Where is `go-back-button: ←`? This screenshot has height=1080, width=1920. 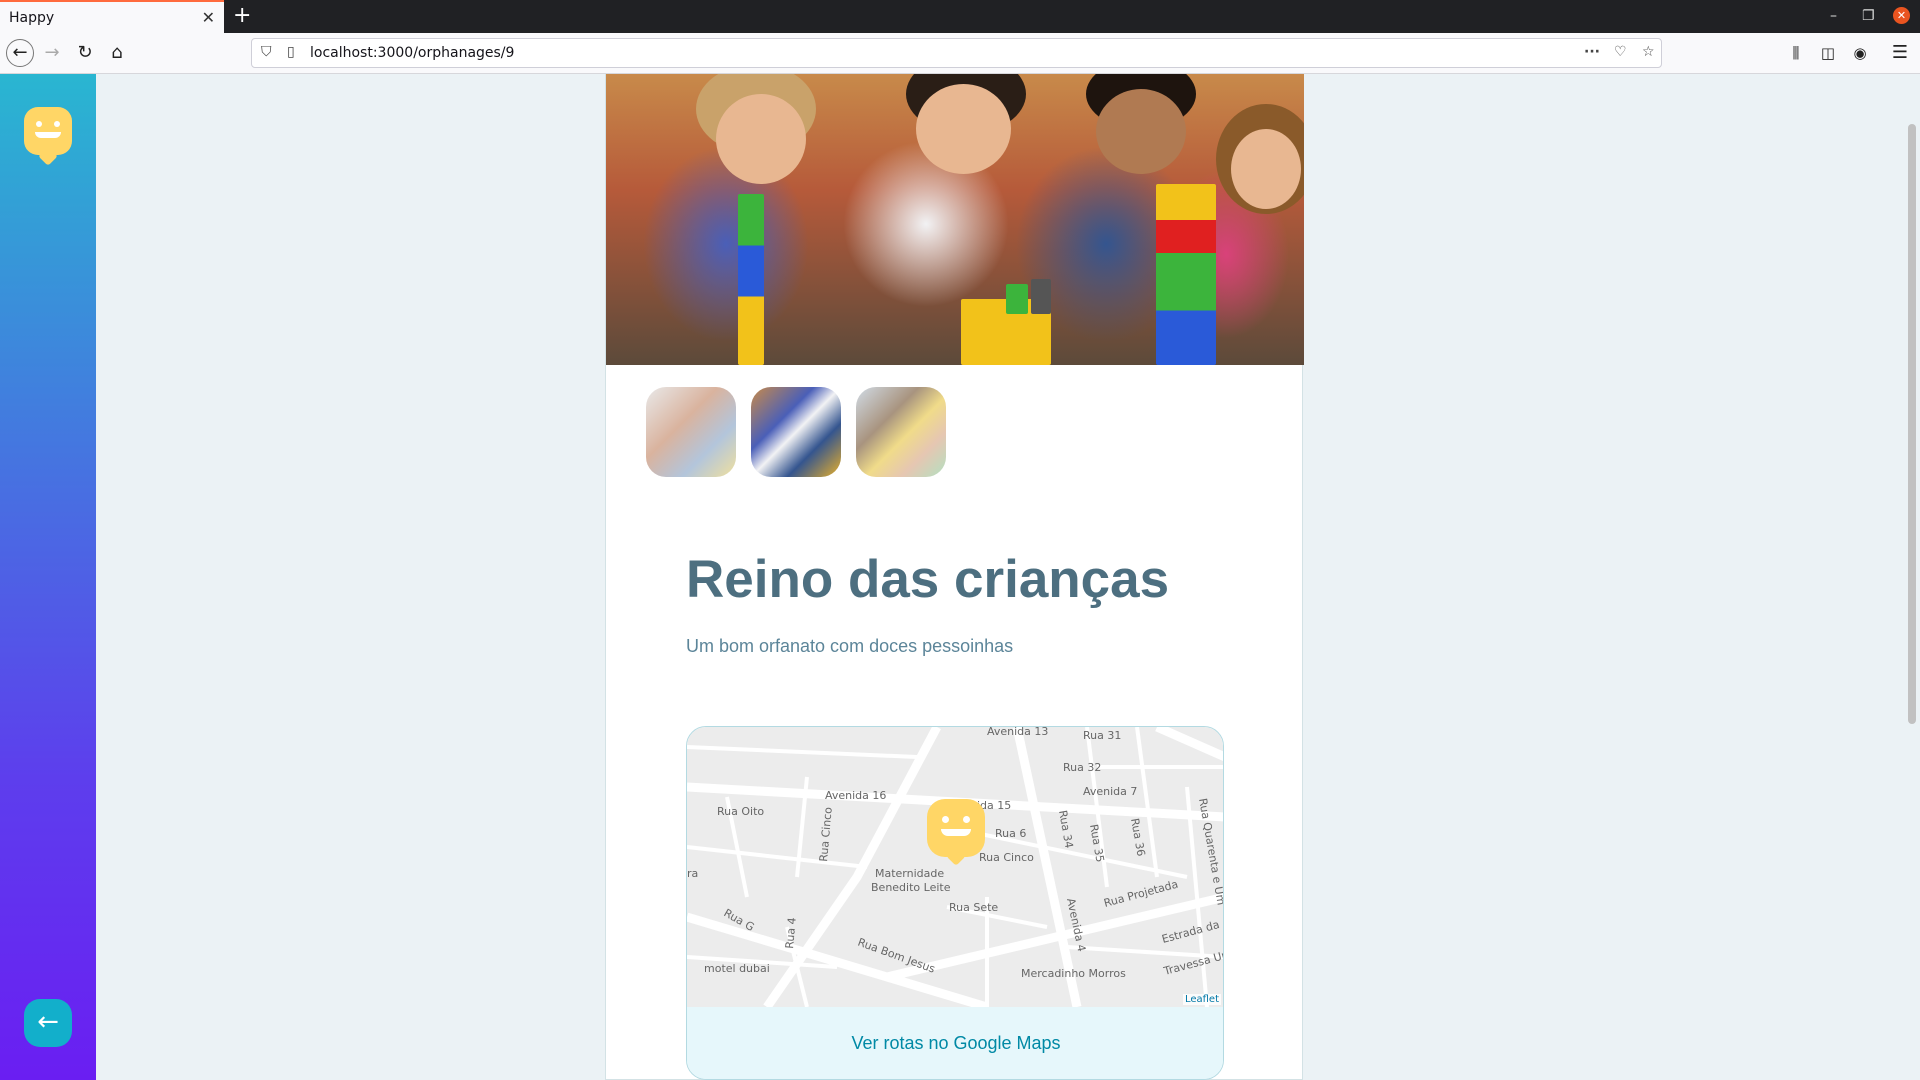
go-back-button: ← is located at coordinates (48, 1023).